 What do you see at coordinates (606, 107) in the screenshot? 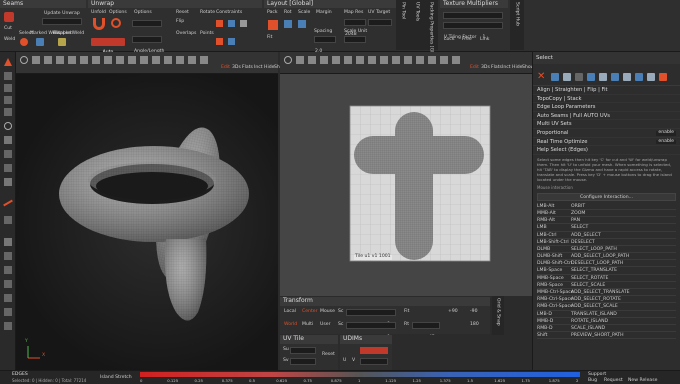
I see `select-row-edgeloop: Edge Loop Parameters` at bounding box center [606, 107].